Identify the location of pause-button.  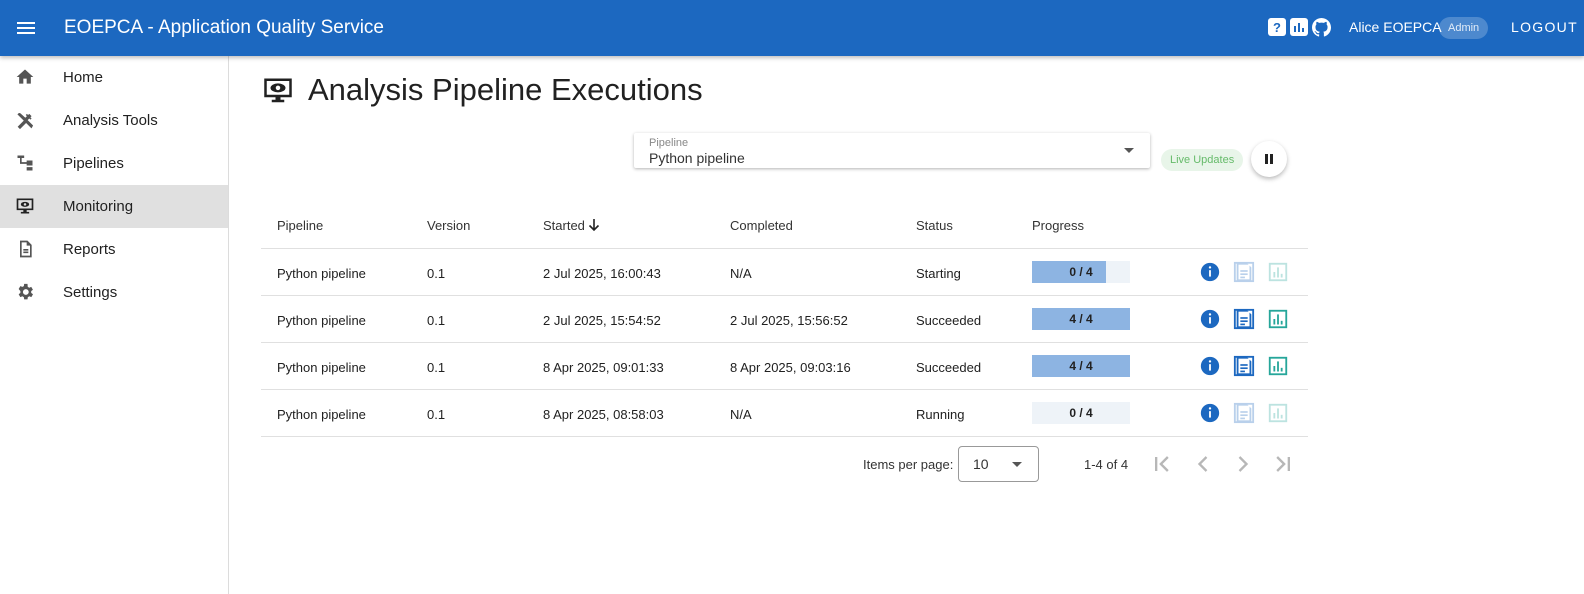
(1269, 159).